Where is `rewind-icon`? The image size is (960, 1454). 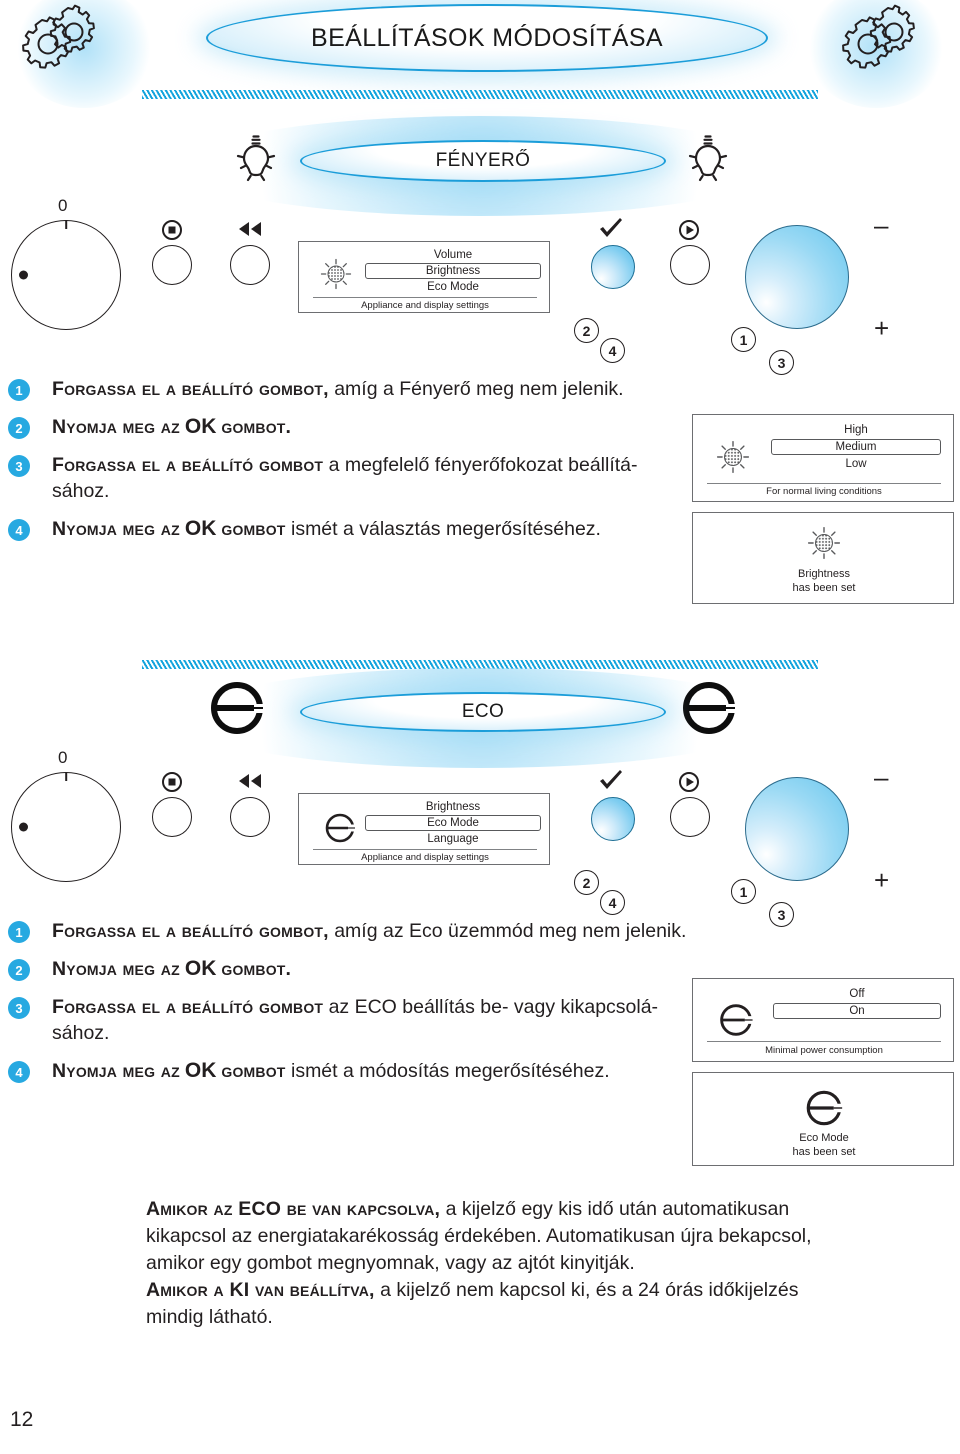 rewind-icon is located at coordinates (250, 229).